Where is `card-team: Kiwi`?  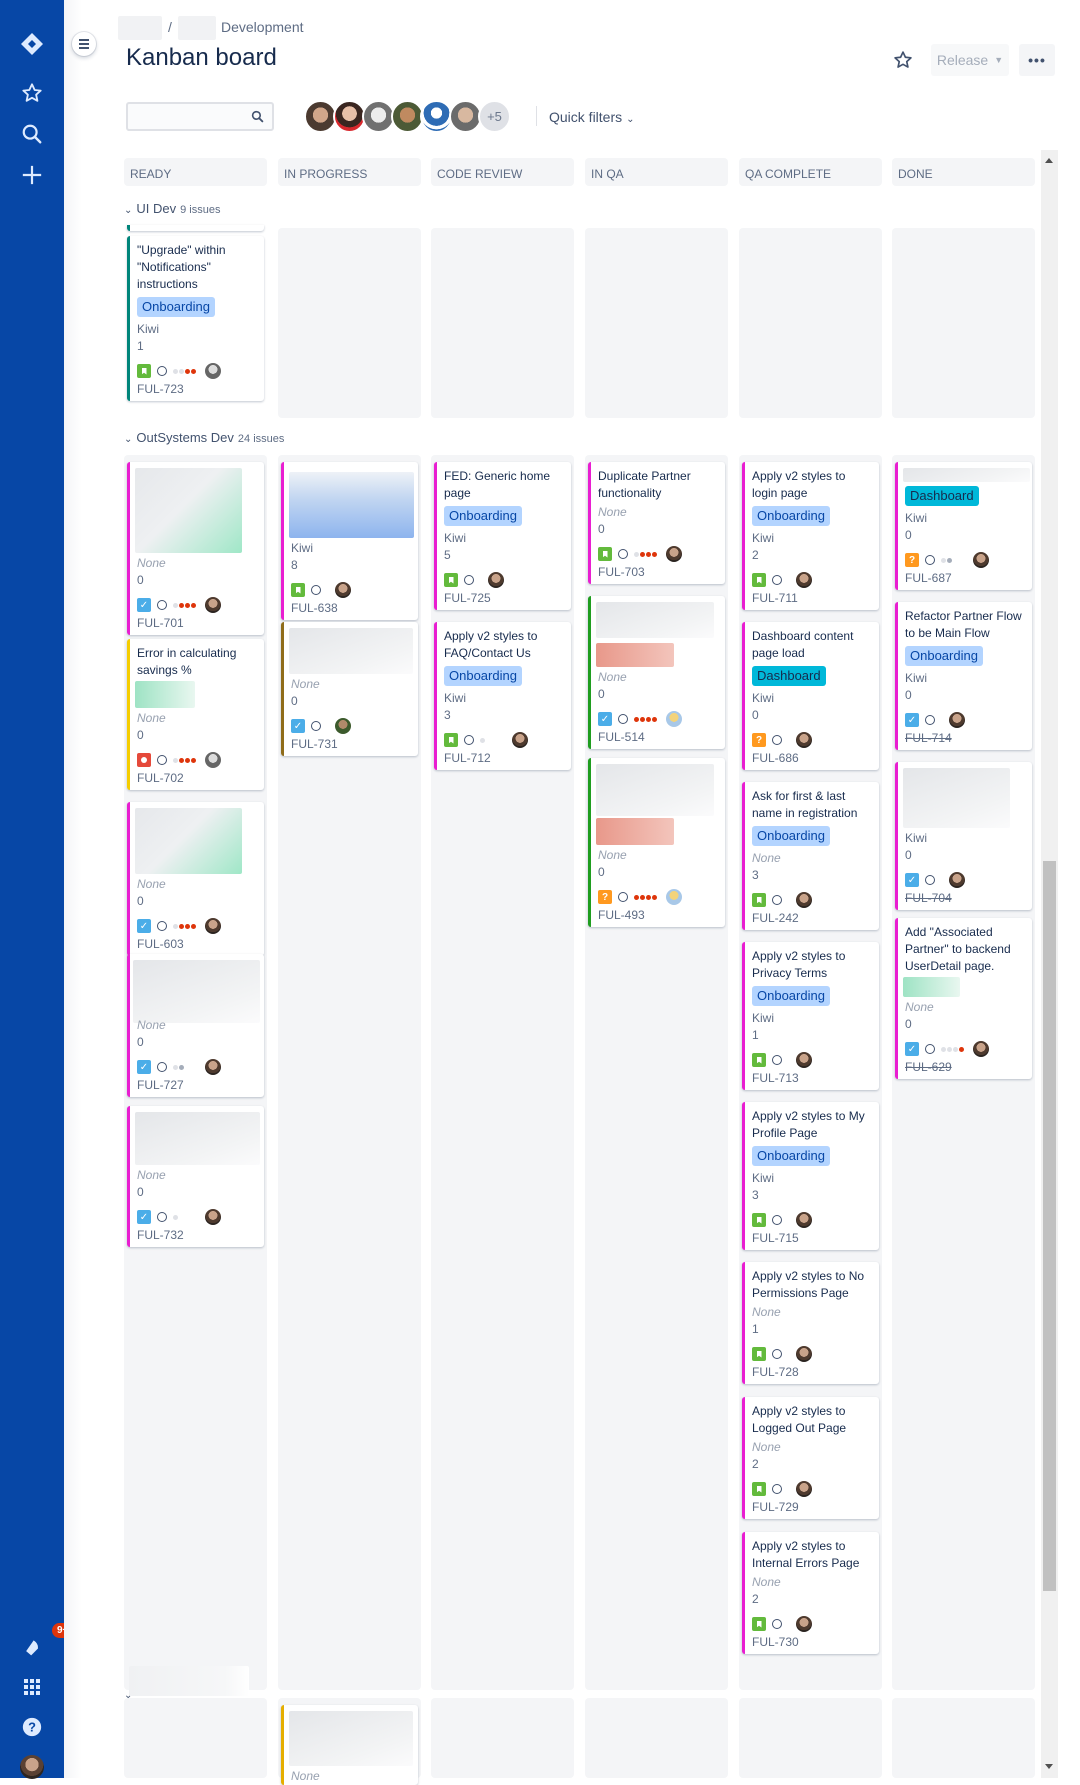 card-team: Kiwi is located at coordinates (916, 838).